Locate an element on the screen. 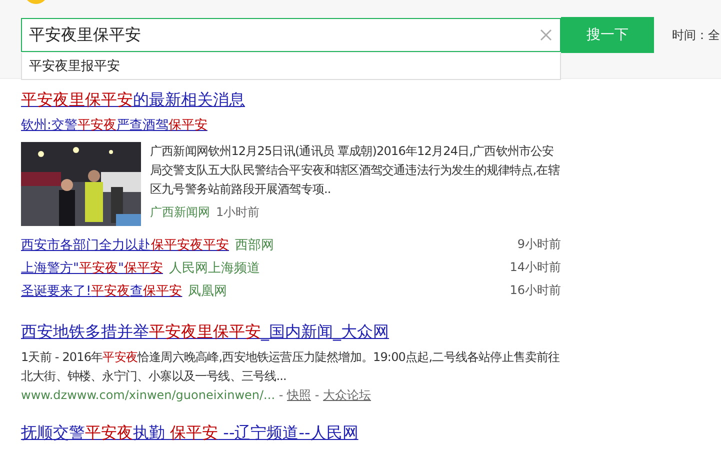 The height and width of the screenshot is (456, 721). news-source: 广西新闻网 is located at coordinates (180, 212).